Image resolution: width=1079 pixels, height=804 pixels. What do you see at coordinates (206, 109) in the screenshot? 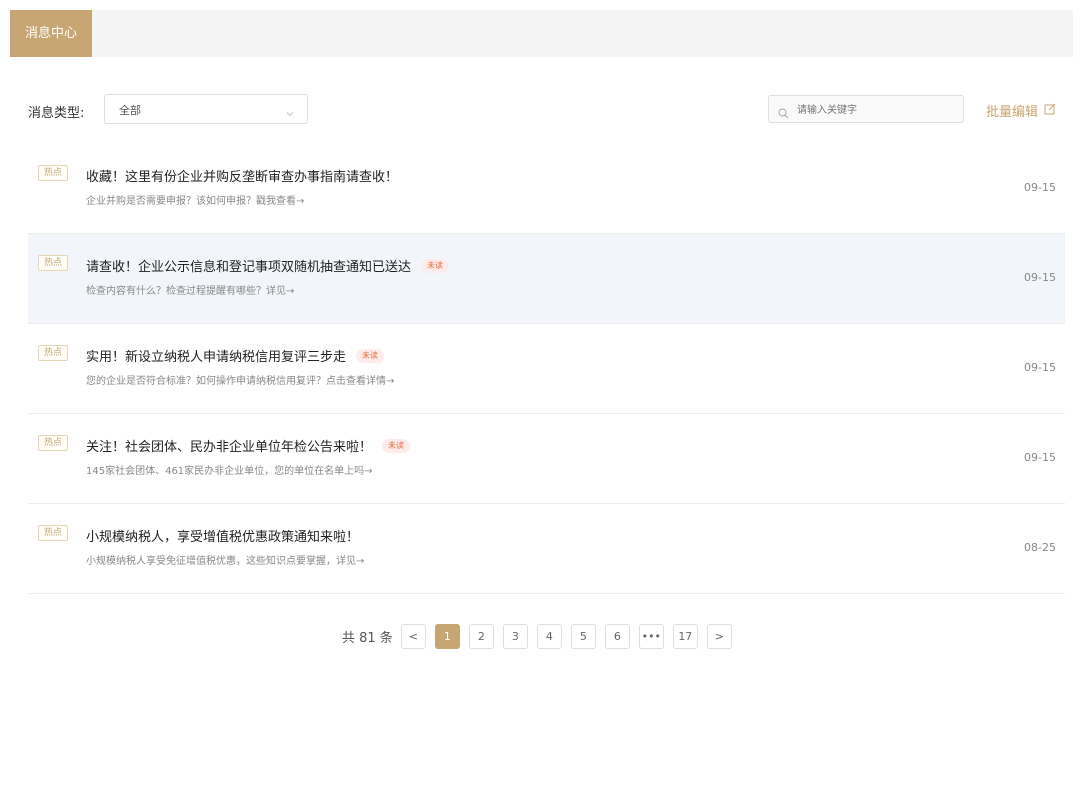
I see `message-type-select: 全部` at bounding box center [206, 109].